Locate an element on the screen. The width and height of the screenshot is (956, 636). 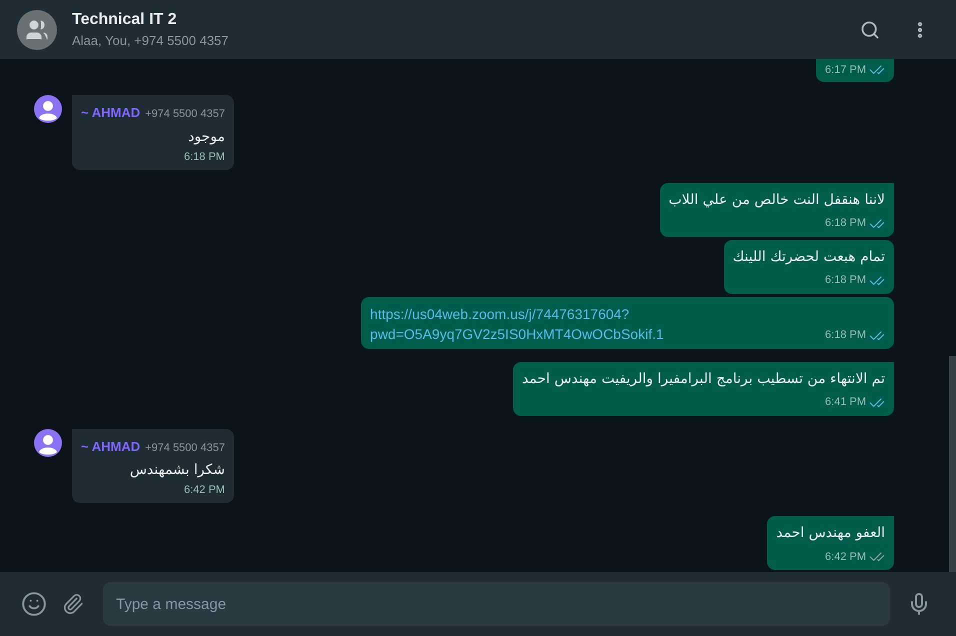
message-link: https://us04web.zoom.us/j/74476317604?pwd=O5A9yq7GV2z5IS0HxMT4OwOCbSokif.1 is located at coordinates (593, 324).